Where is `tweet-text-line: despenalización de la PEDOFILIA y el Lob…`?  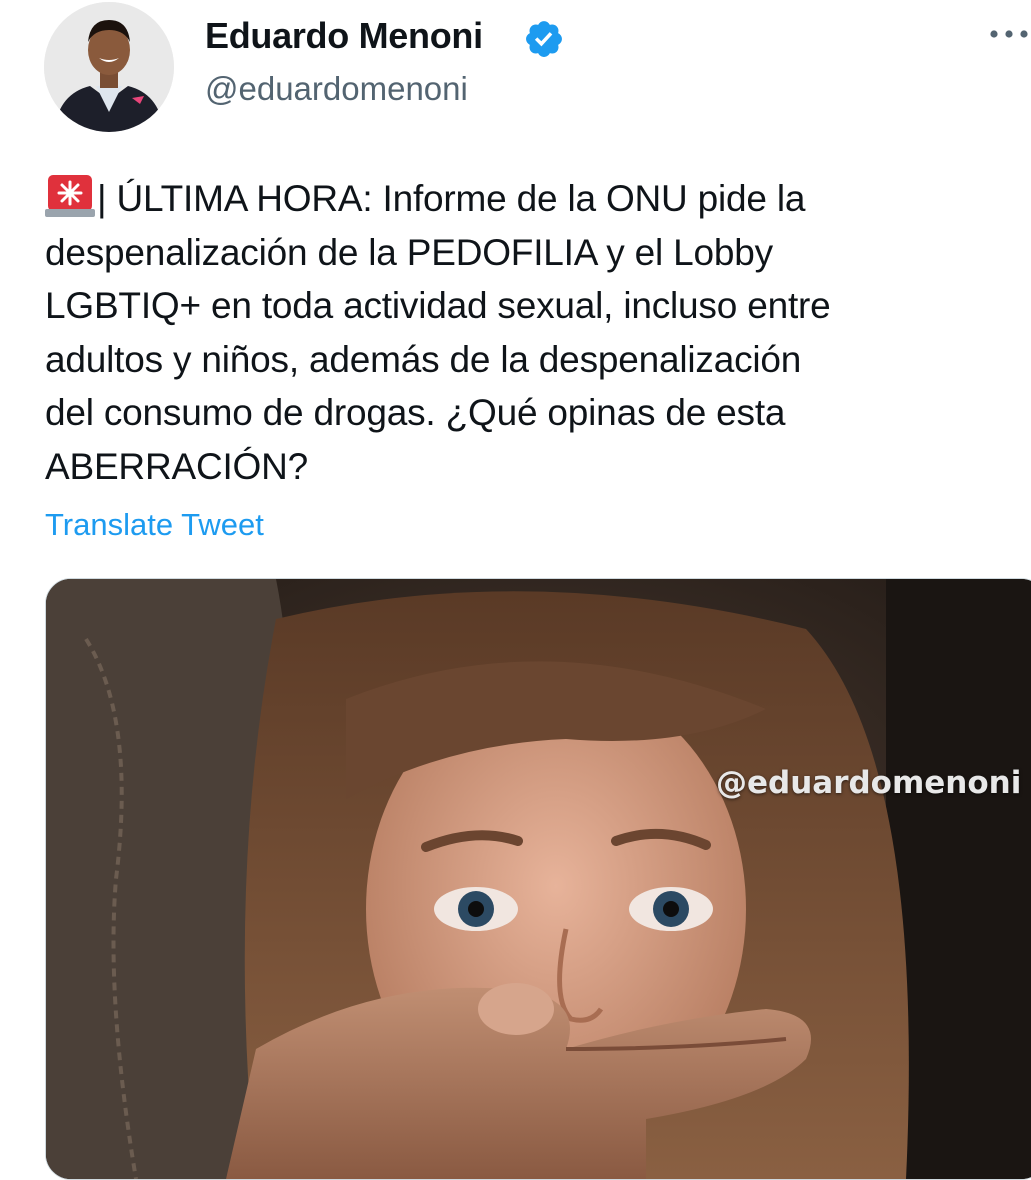 tweet-text-line: despenalización de la PEDOFILIA y el Lob… is located at coordinates (409, 252).